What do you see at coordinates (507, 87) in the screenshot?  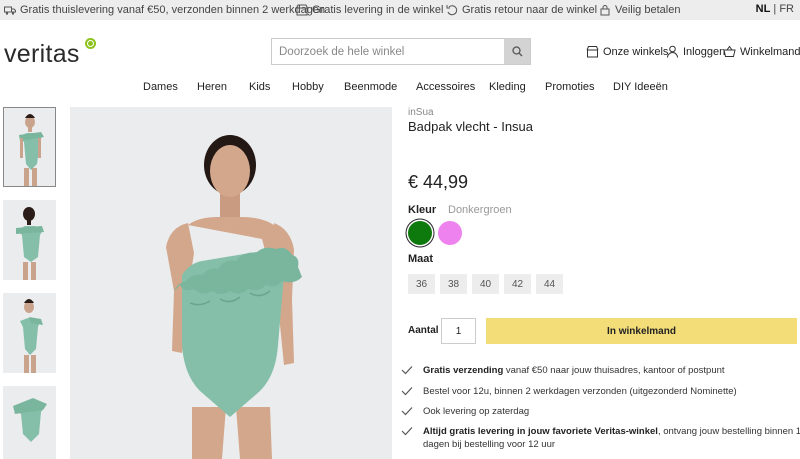 I see `nav-item-kleding: Kleding` at bounding box center [507, 87].